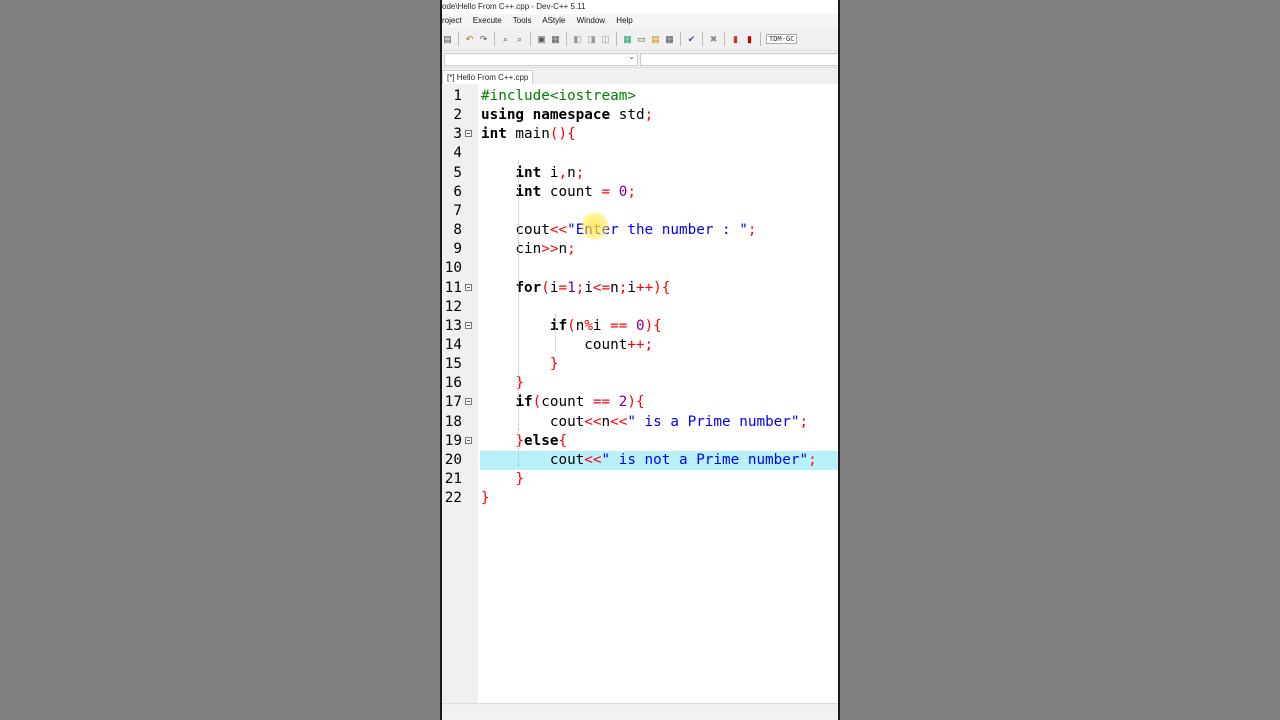  I want to click on project-icon: ▤, so click(655, 39).